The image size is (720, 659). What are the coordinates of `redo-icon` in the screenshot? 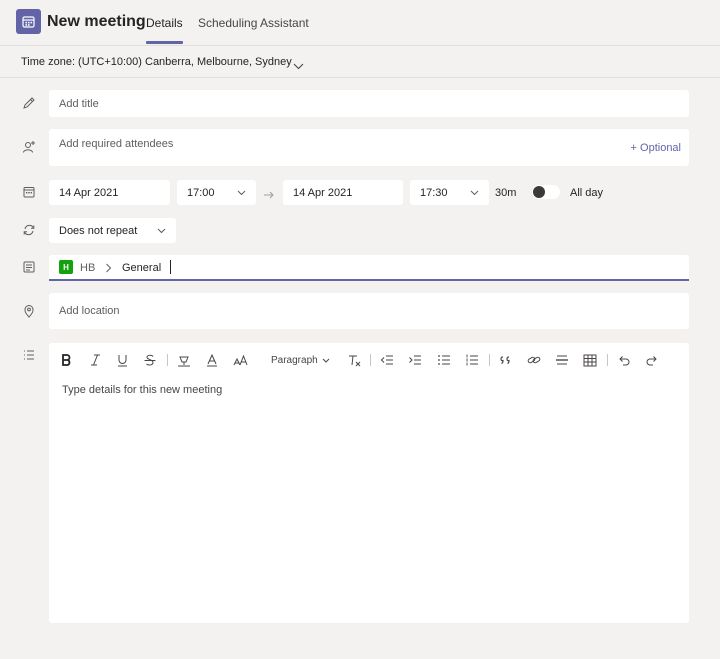 It's located at (652, 360).